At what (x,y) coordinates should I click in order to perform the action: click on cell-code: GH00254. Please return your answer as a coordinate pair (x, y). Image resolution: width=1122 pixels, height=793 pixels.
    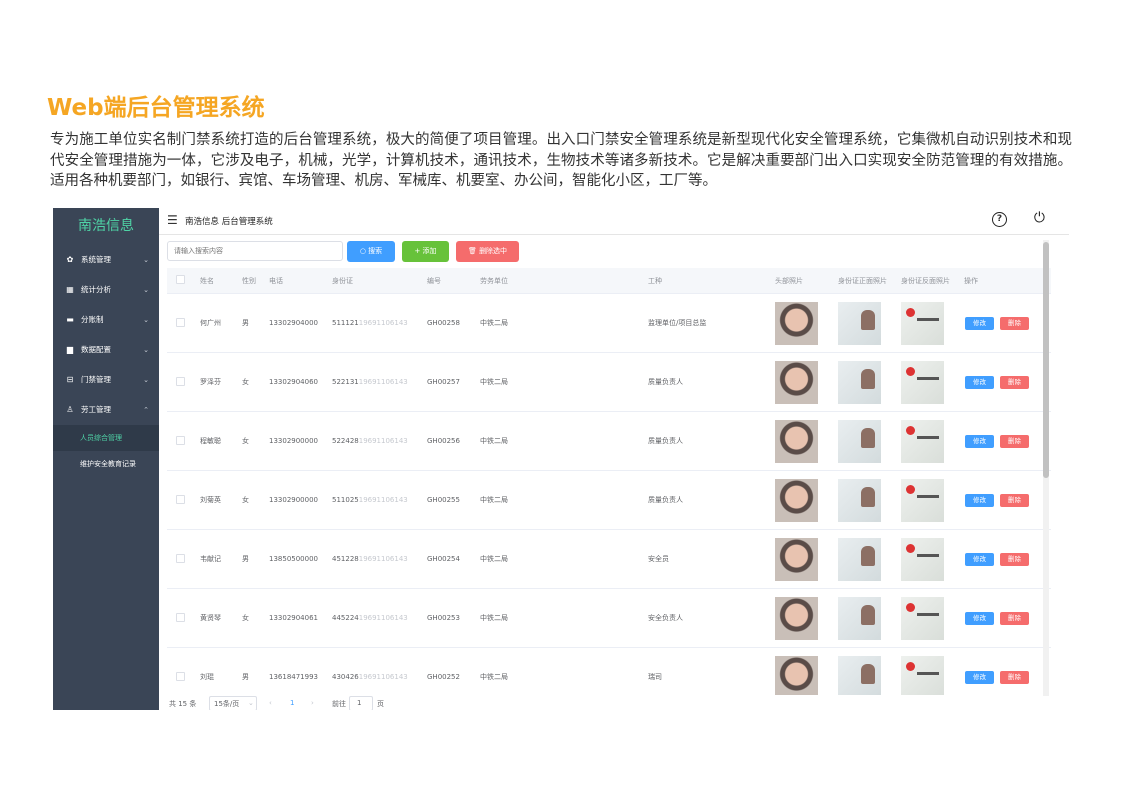
    Looking at the image, I should click on (453, 559).